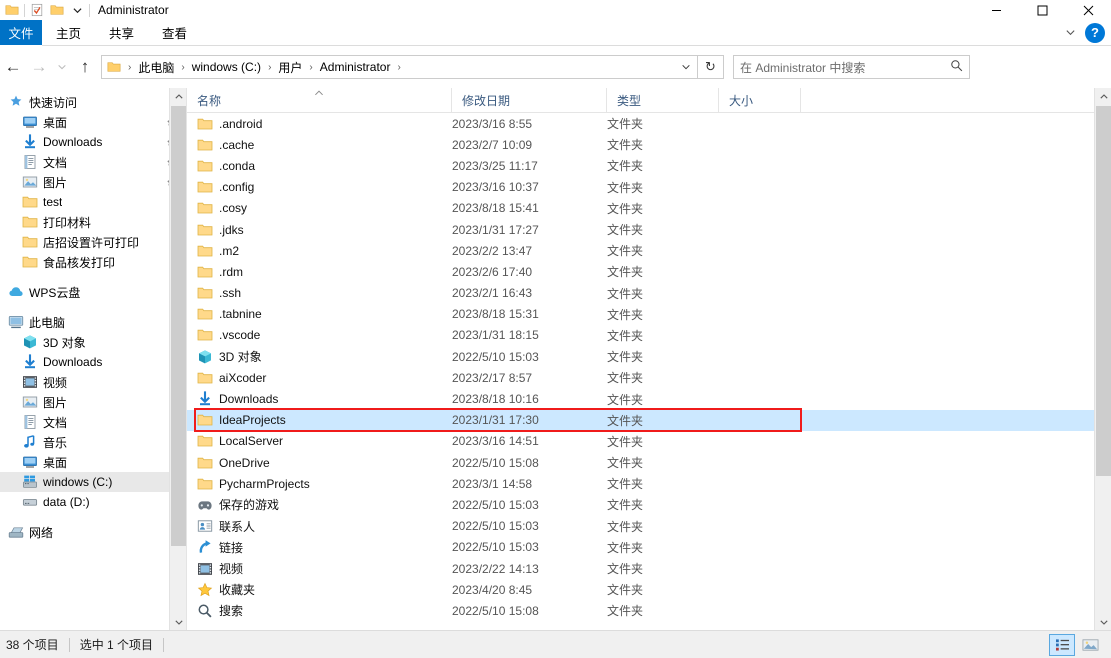 The width and height of the screenshot is (1111, 658). I want to click on tab-share: 共享, so click(121, 32).